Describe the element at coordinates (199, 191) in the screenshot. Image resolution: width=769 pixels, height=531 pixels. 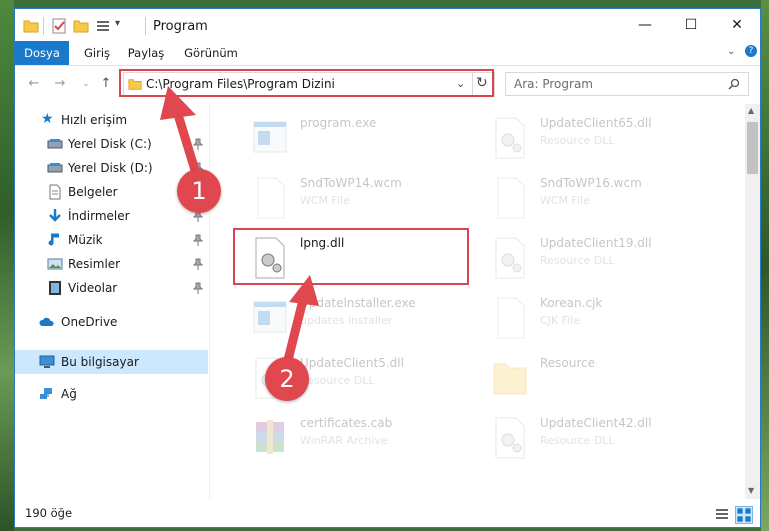
I see `step-one-badge: 1` at that location.